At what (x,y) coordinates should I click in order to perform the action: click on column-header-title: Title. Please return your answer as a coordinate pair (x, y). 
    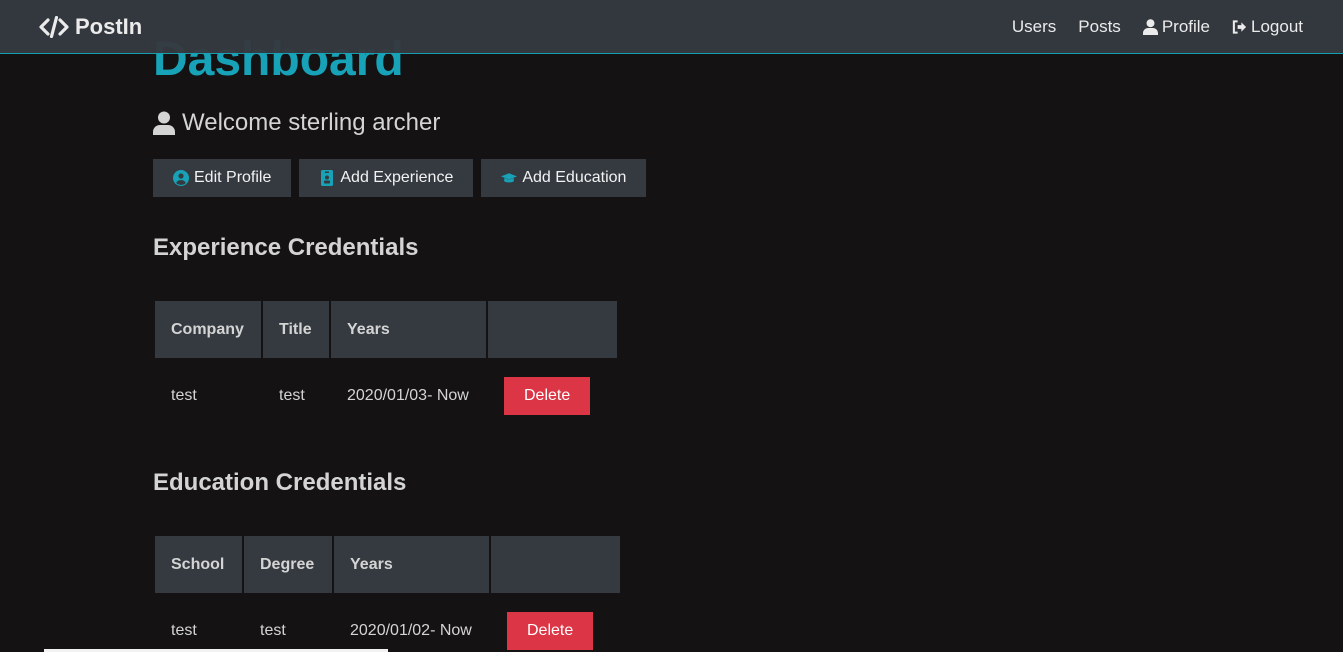
    Looking at the image, I should click on (296, 329).